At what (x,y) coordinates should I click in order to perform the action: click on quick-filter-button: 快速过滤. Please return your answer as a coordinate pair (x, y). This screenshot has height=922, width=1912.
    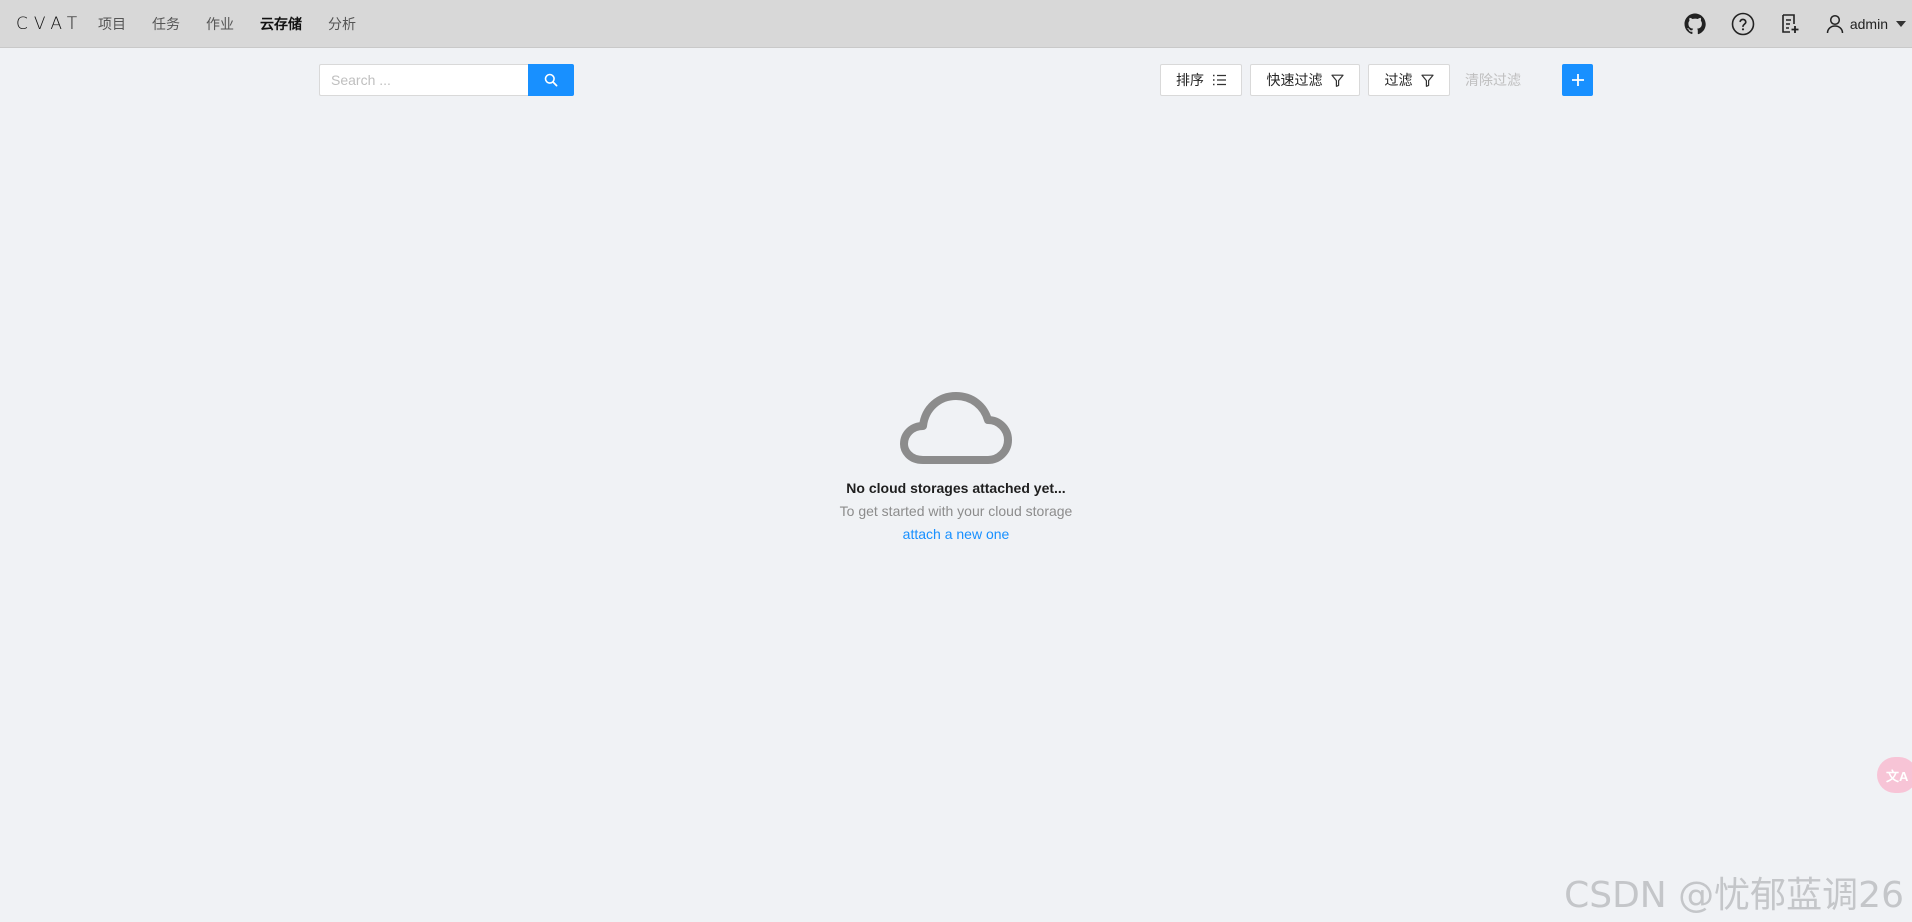
    Looking at the image, I should click on (1305, 80).